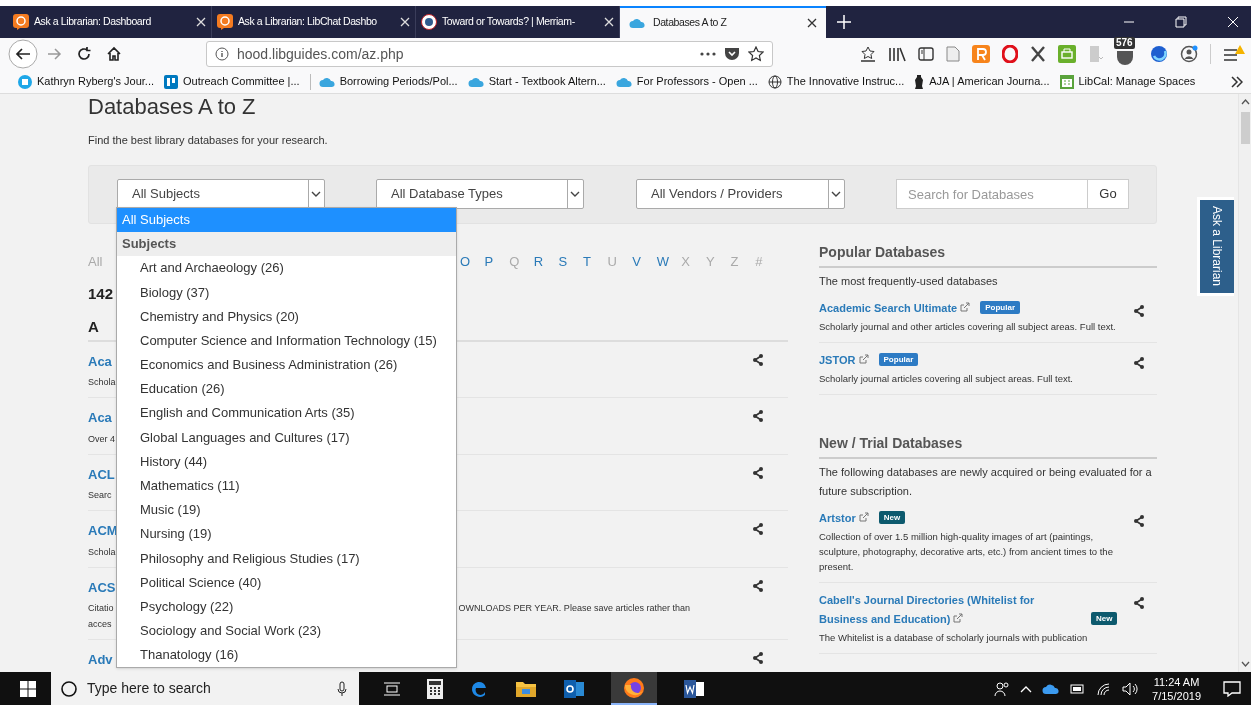  I want to click on search-field: Search for Databases, so click(992, 194).